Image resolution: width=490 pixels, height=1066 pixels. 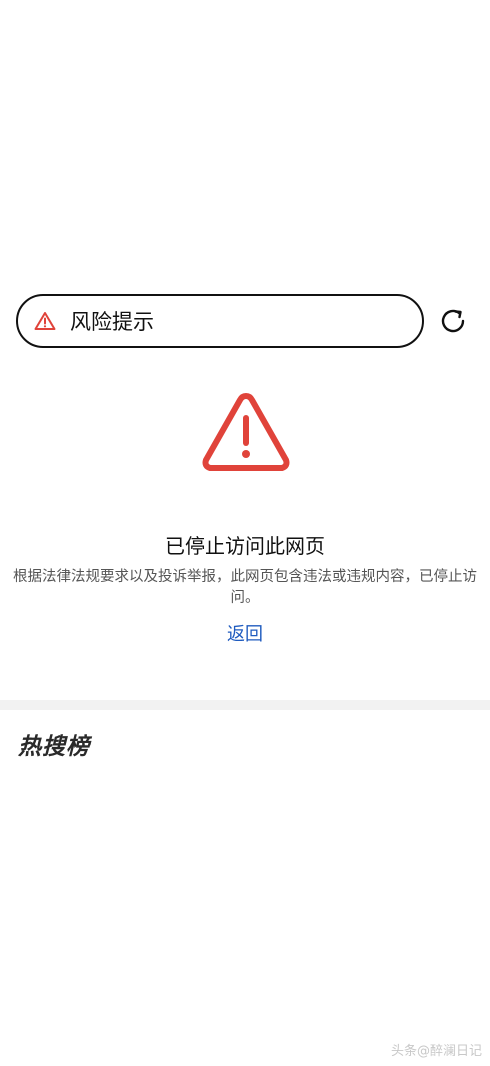 I want to click on refresh-button, so click(x=453, y=321).